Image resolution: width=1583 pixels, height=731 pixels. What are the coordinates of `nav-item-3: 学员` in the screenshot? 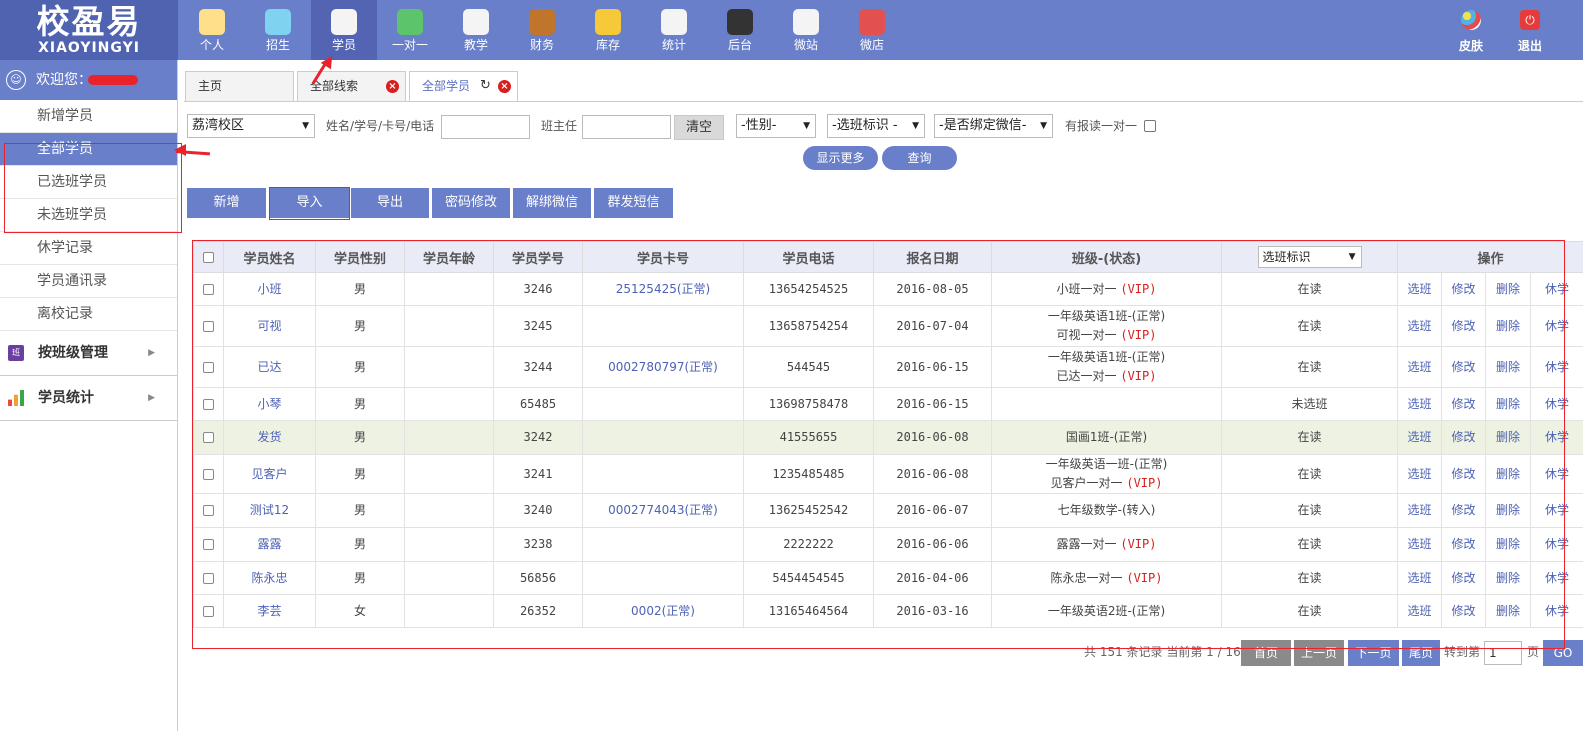 It's located at (344, 30).